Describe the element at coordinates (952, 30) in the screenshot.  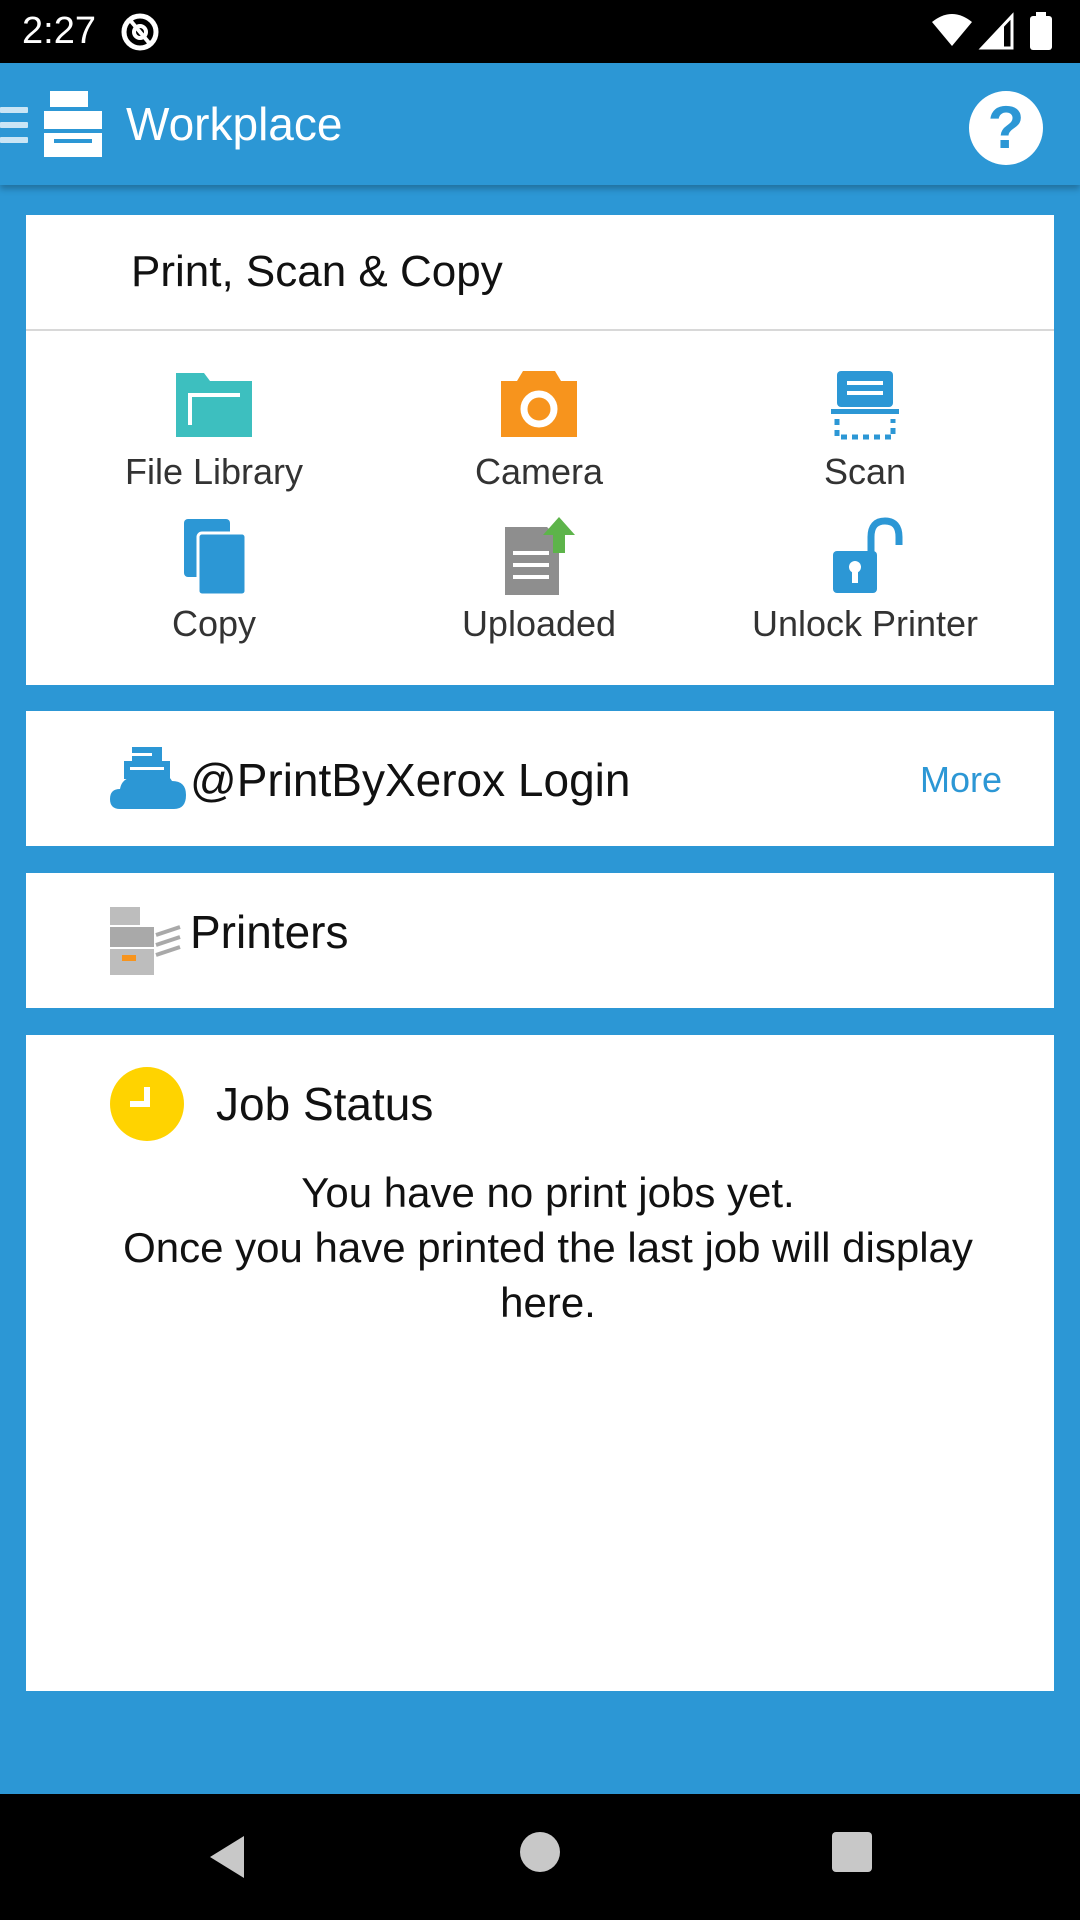
I see `wifi-icon` at that location.